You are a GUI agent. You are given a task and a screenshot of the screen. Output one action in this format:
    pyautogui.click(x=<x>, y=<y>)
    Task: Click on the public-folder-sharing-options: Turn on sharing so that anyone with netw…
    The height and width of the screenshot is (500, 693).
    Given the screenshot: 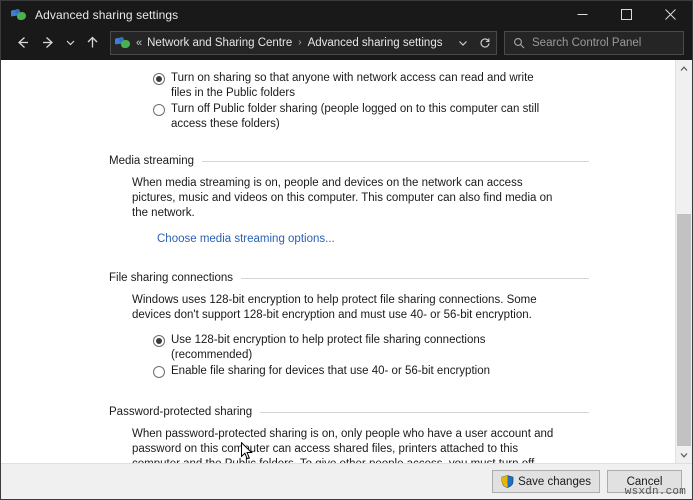 What is the action you would take?
    pyautogui.click(x=338, y=101)
    